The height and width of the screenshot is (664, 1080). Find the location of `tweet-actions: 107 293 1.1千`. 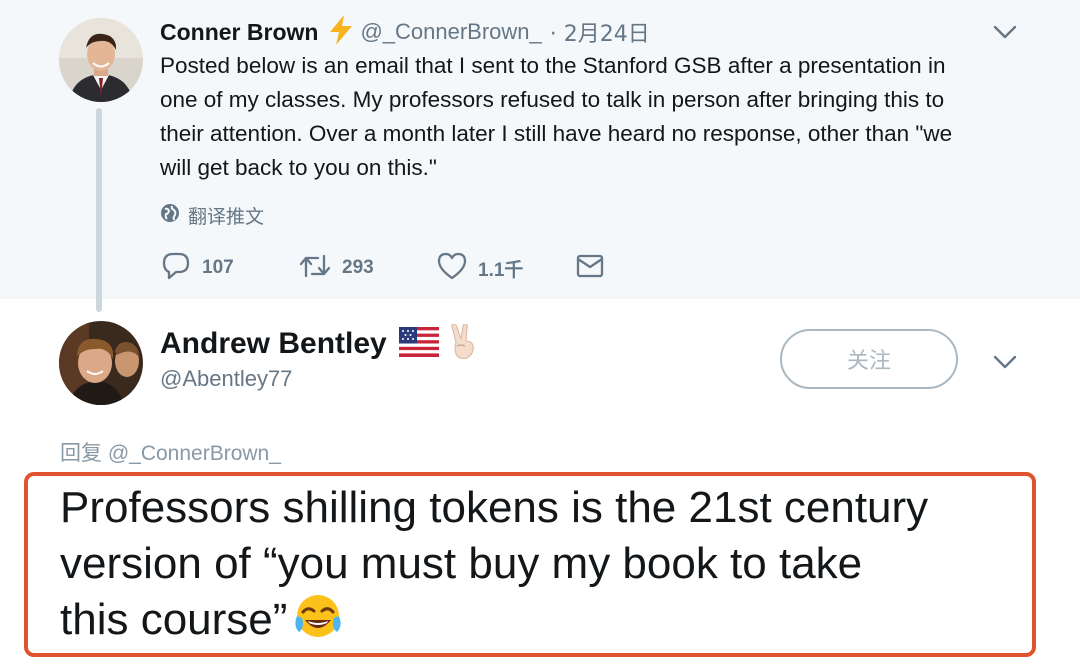

tweet-actions: 107 293 1.1千 is located at coordinates (383, 268).